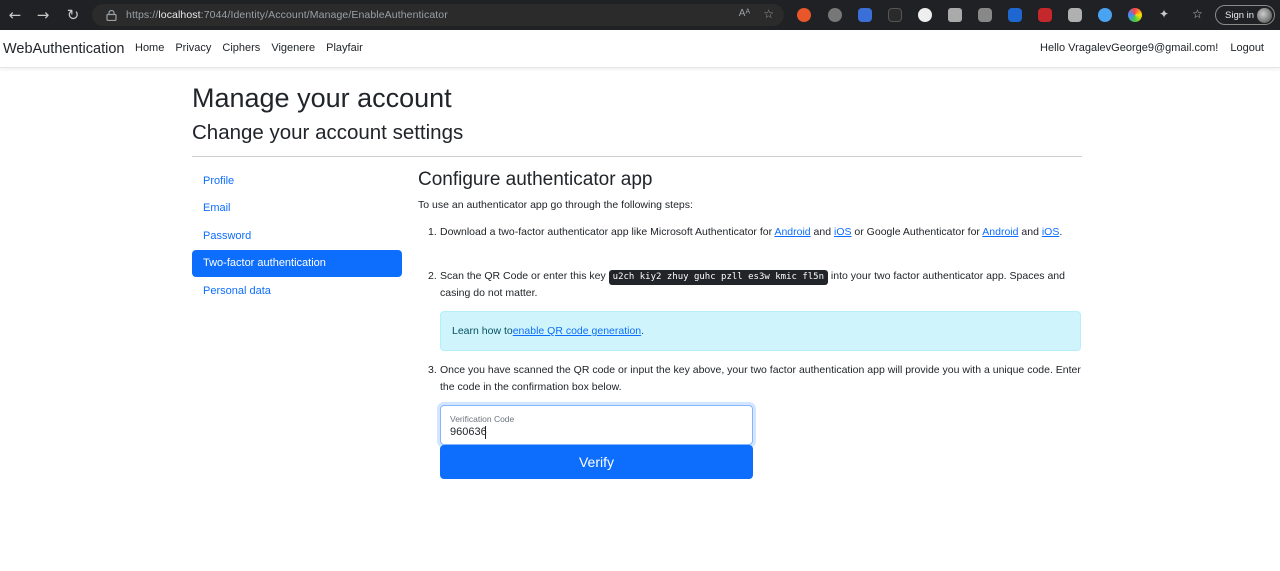  What do you see at coordinates (768, 14) in the screenshot?
I see `favorite-star-icon: ☆` at bounding box center [768, 14].